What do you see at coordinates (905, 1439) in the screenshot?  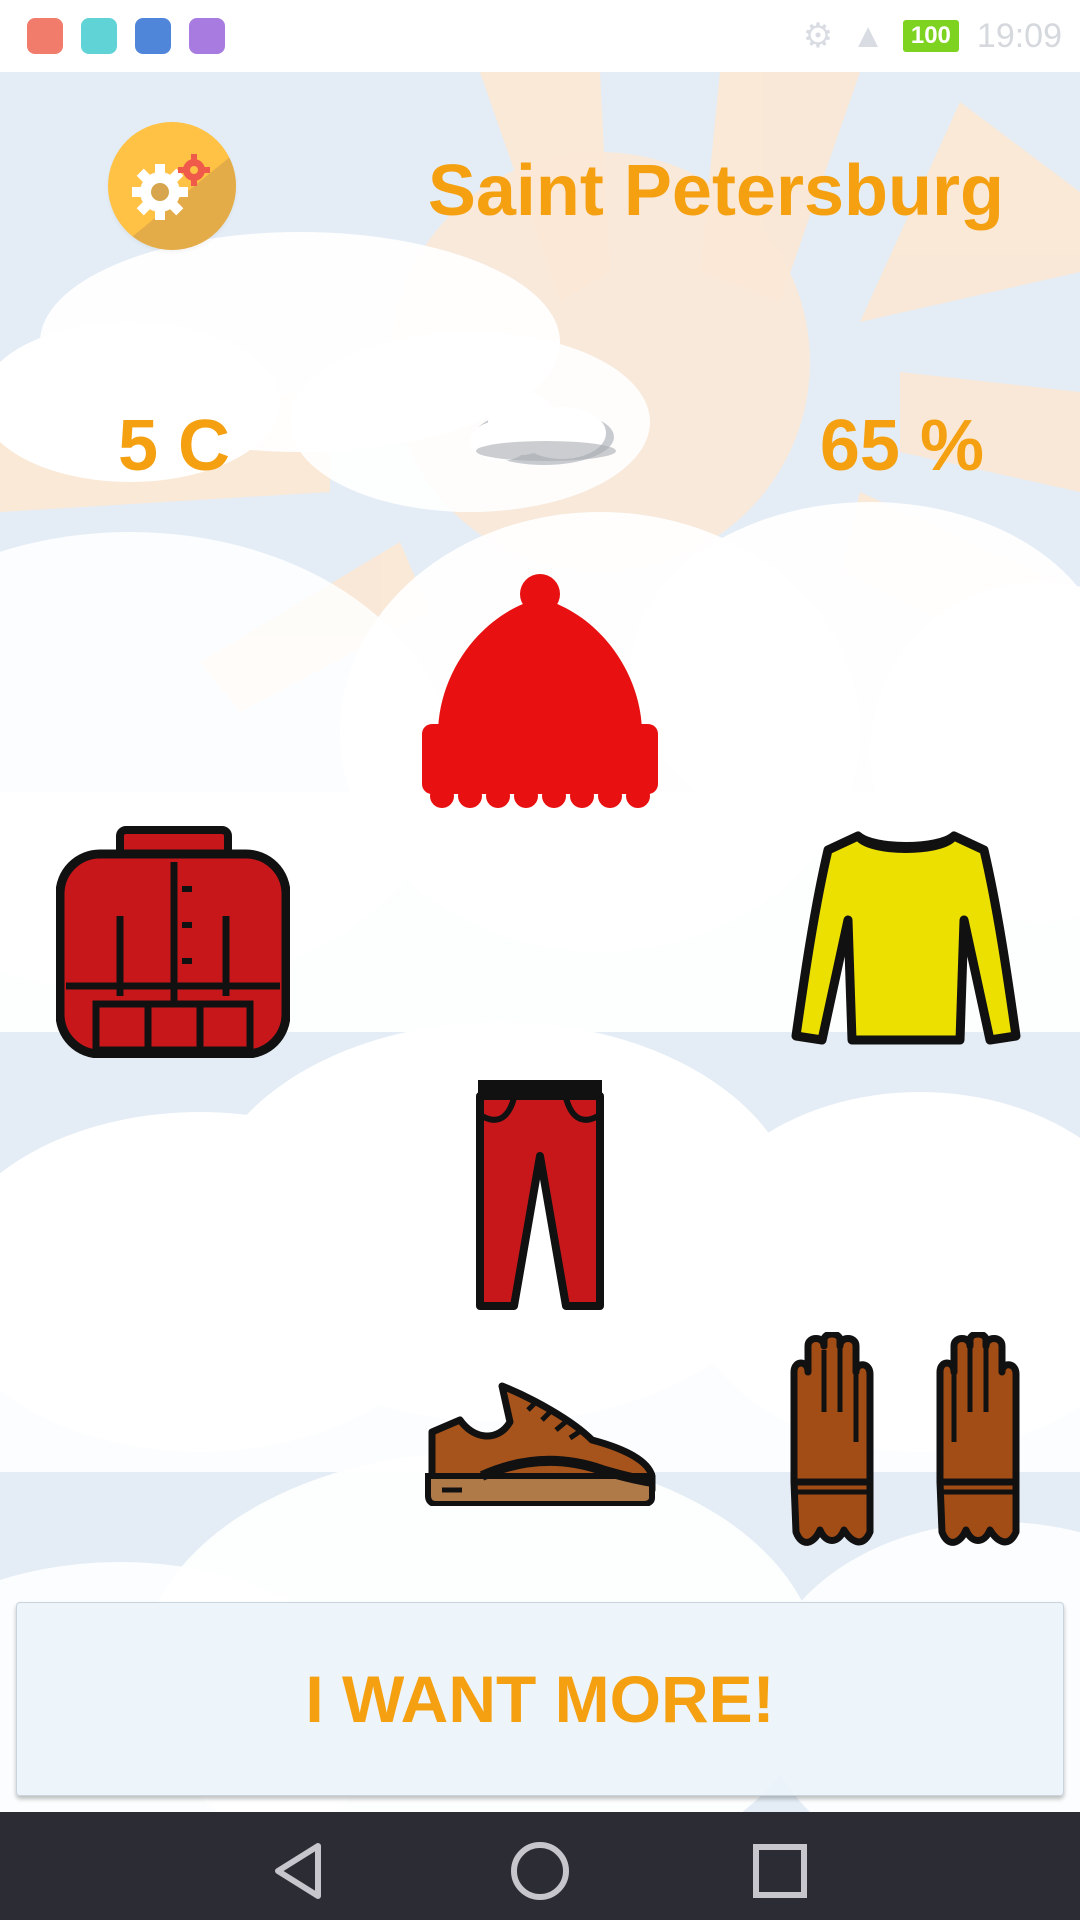 I see `gloves-icon` at bounding box center [905, 1439].